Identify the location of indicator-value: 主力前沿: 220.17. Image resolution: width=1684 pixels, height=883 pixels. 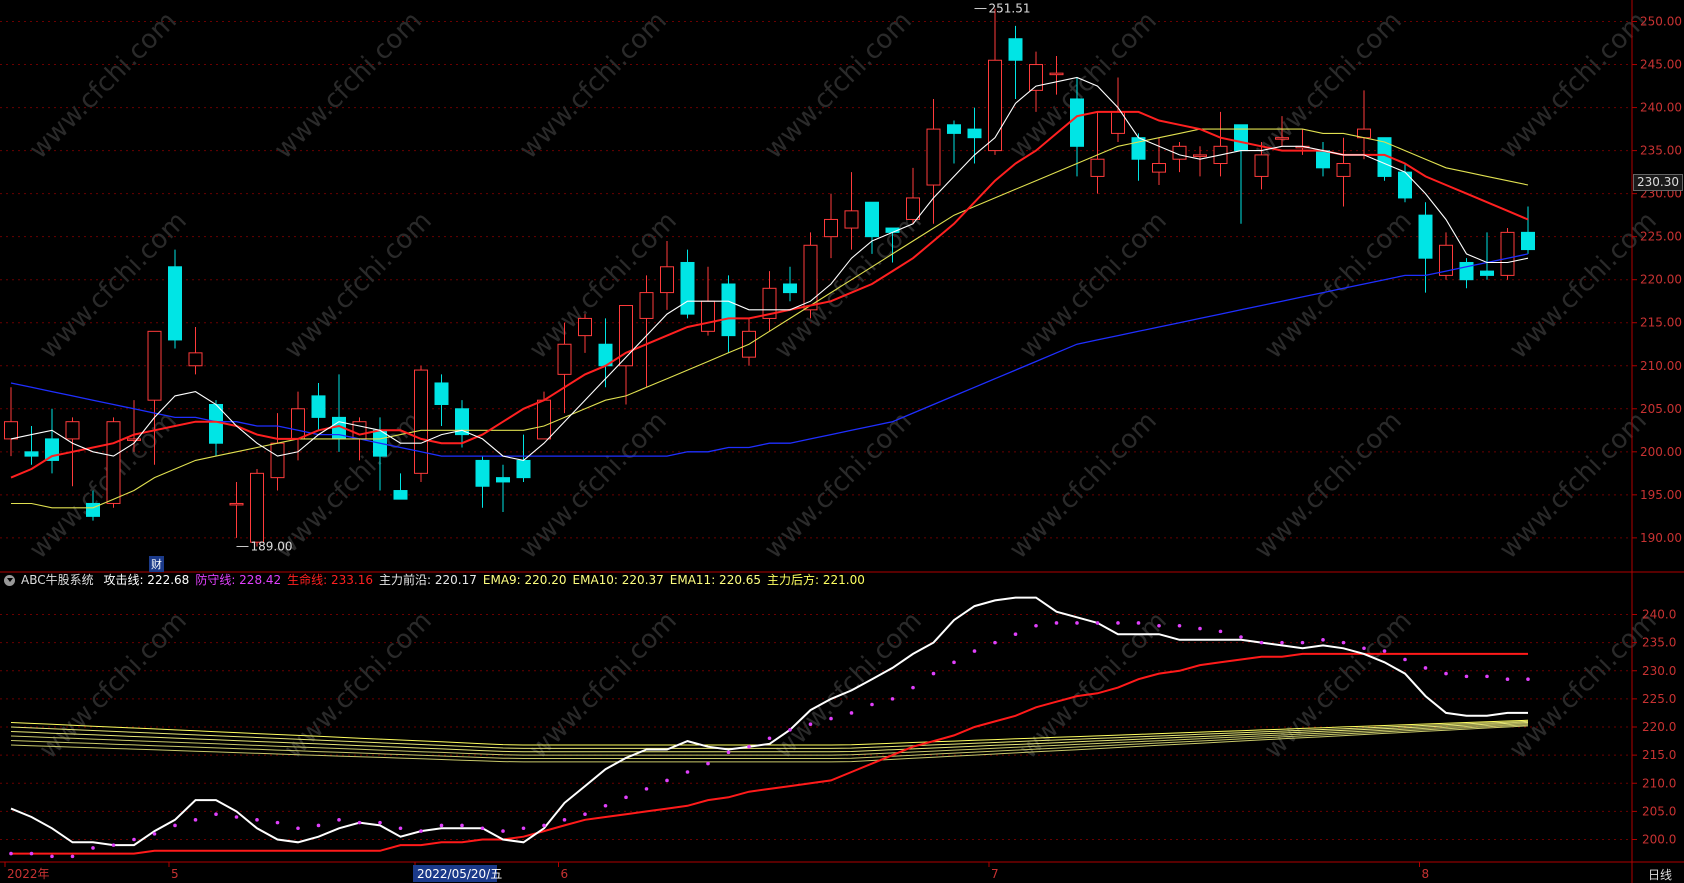
(428, 580).